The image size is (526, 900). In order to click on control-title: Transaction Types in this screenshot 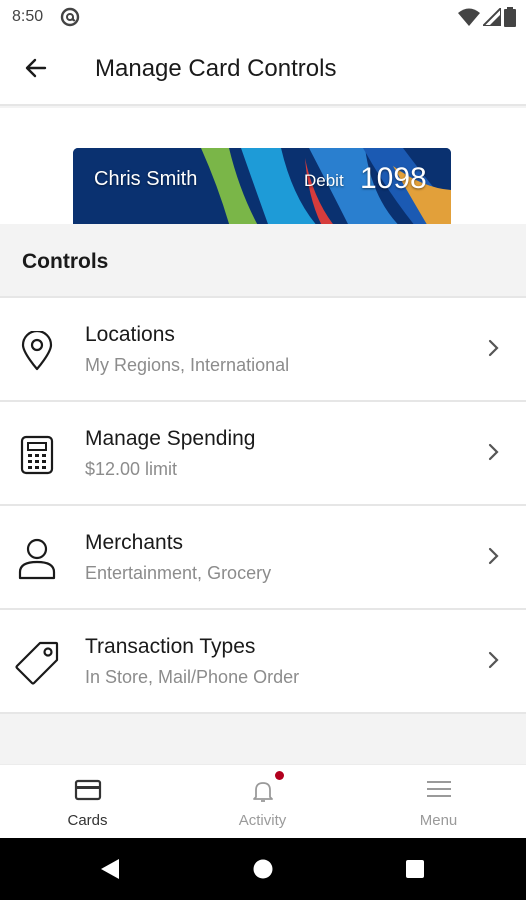, I will do `click(170, 646)`.